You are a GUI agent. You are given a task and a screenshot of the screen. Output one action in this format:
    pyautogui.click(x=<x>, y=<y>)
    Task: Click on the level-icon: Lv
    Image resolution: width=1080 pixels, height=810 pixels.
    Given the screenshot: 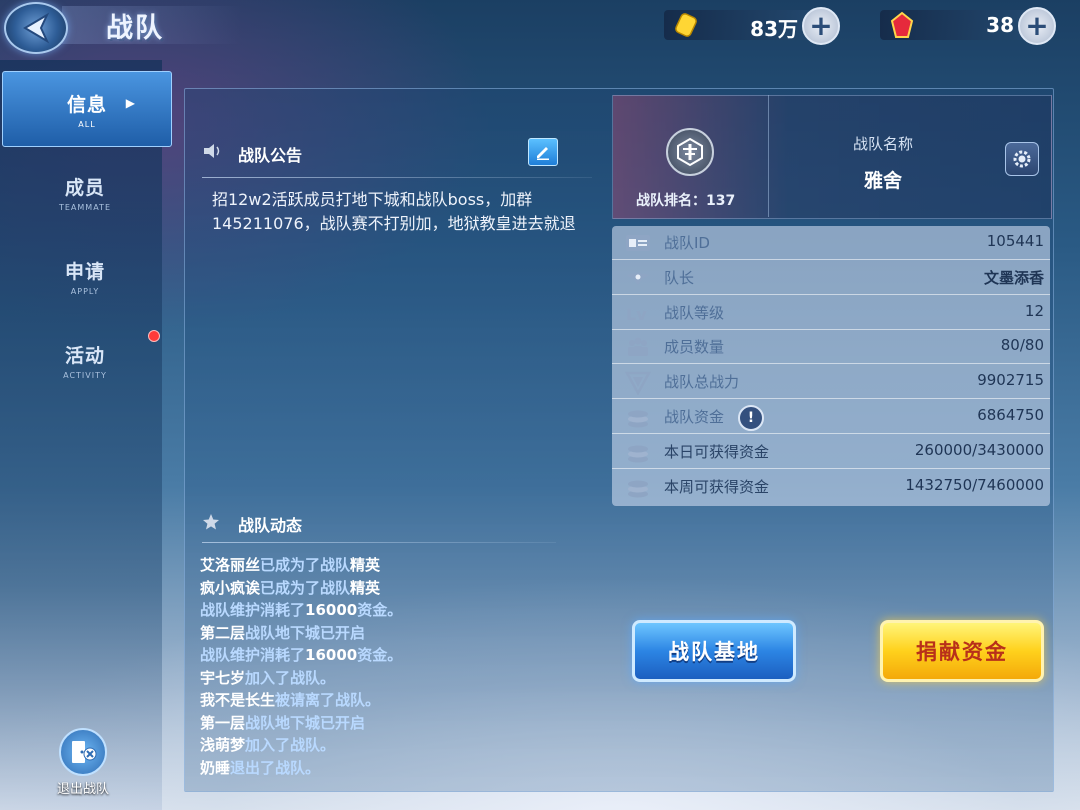 What is the action you would take?
    pyautogui.click(x=636, y=314)
    